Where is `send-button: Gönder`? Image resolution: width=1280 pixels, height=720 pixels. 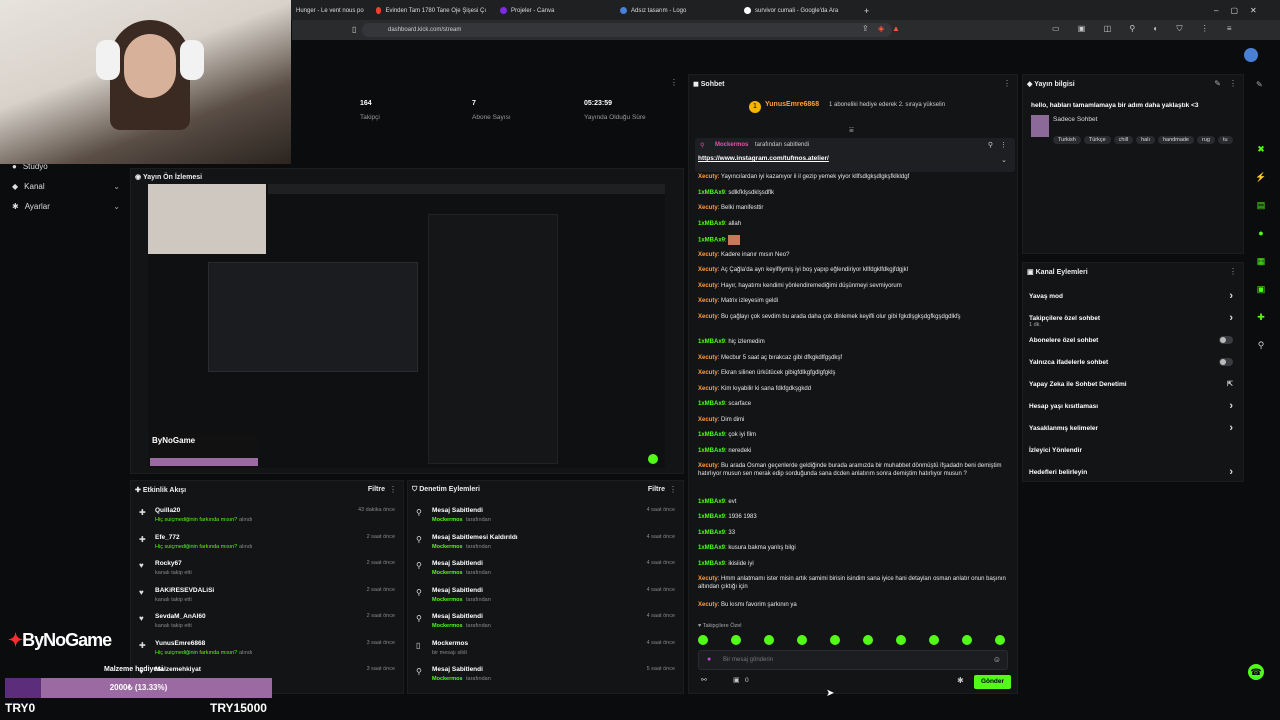 send-button: Gönder is located at coordinates (992, 682).